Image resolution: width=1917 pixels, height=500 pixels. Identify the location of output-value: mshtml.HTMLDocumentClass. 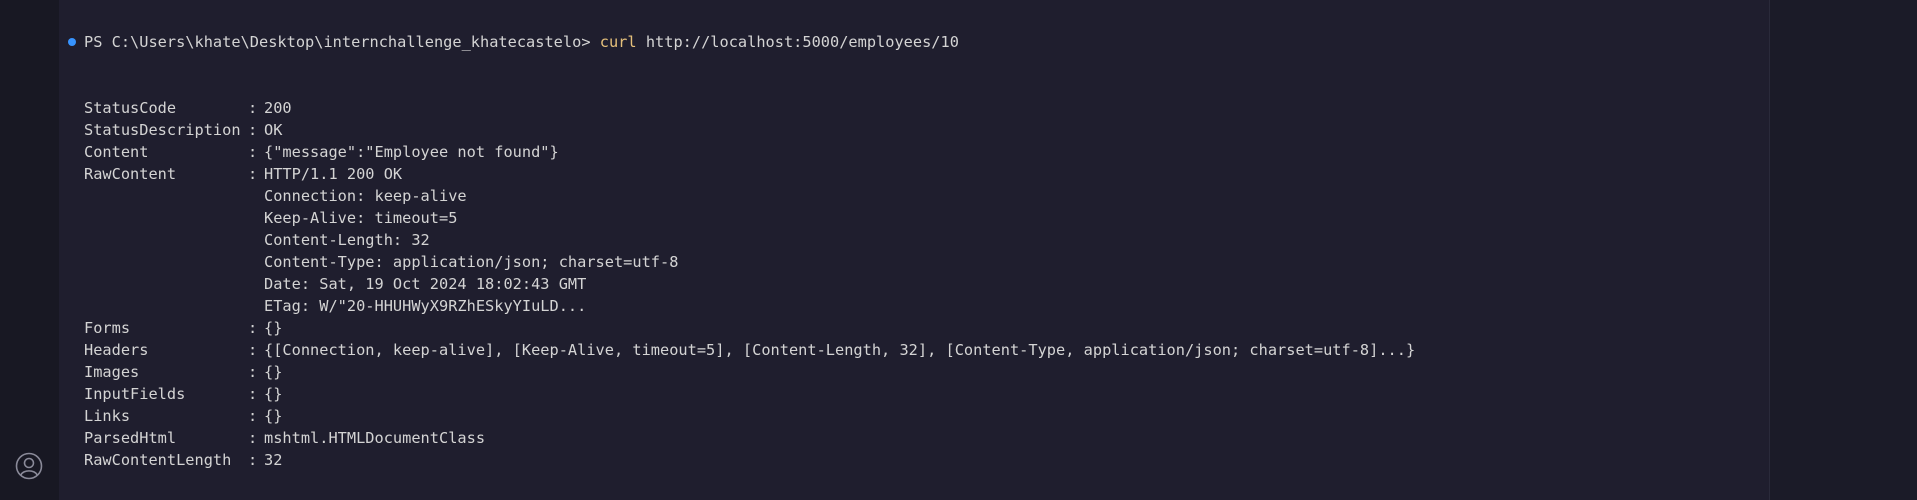
(375, 438).